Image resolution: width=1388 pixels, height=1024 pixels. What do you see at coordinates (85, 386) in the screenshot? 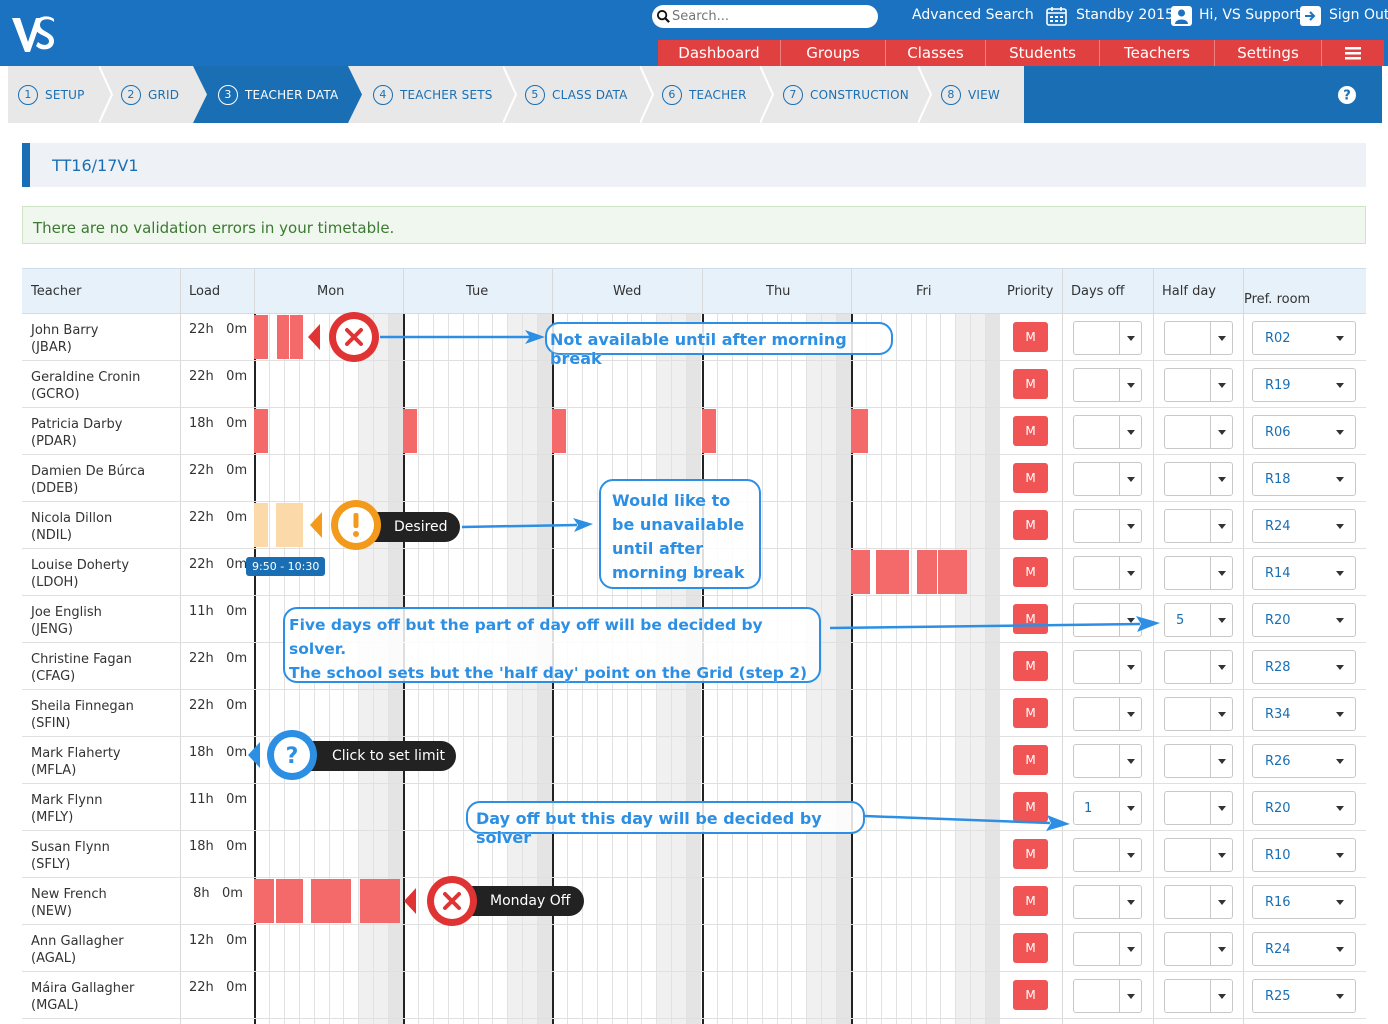
I see `teacher-name: Geraldine Cronin (GCRO)` at bounding box center [85, 386].